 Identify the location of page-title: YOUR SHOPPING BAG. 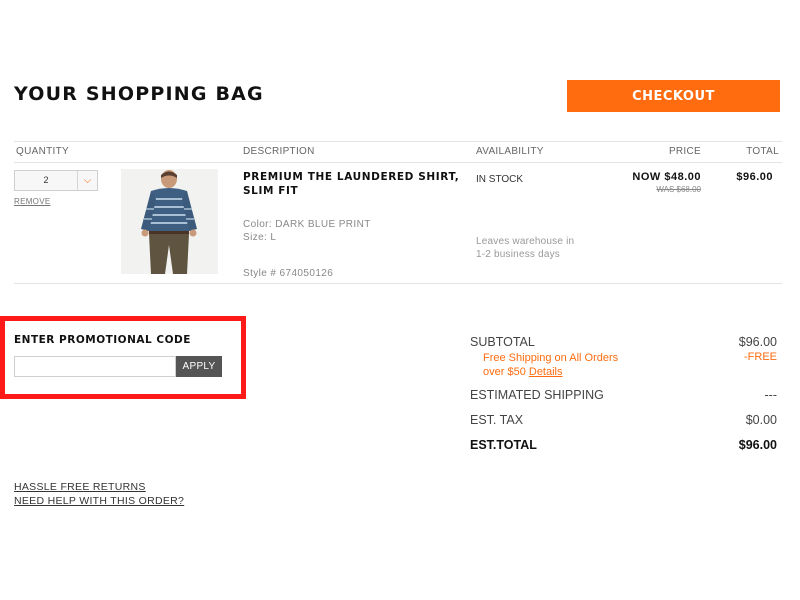
(139, 94).